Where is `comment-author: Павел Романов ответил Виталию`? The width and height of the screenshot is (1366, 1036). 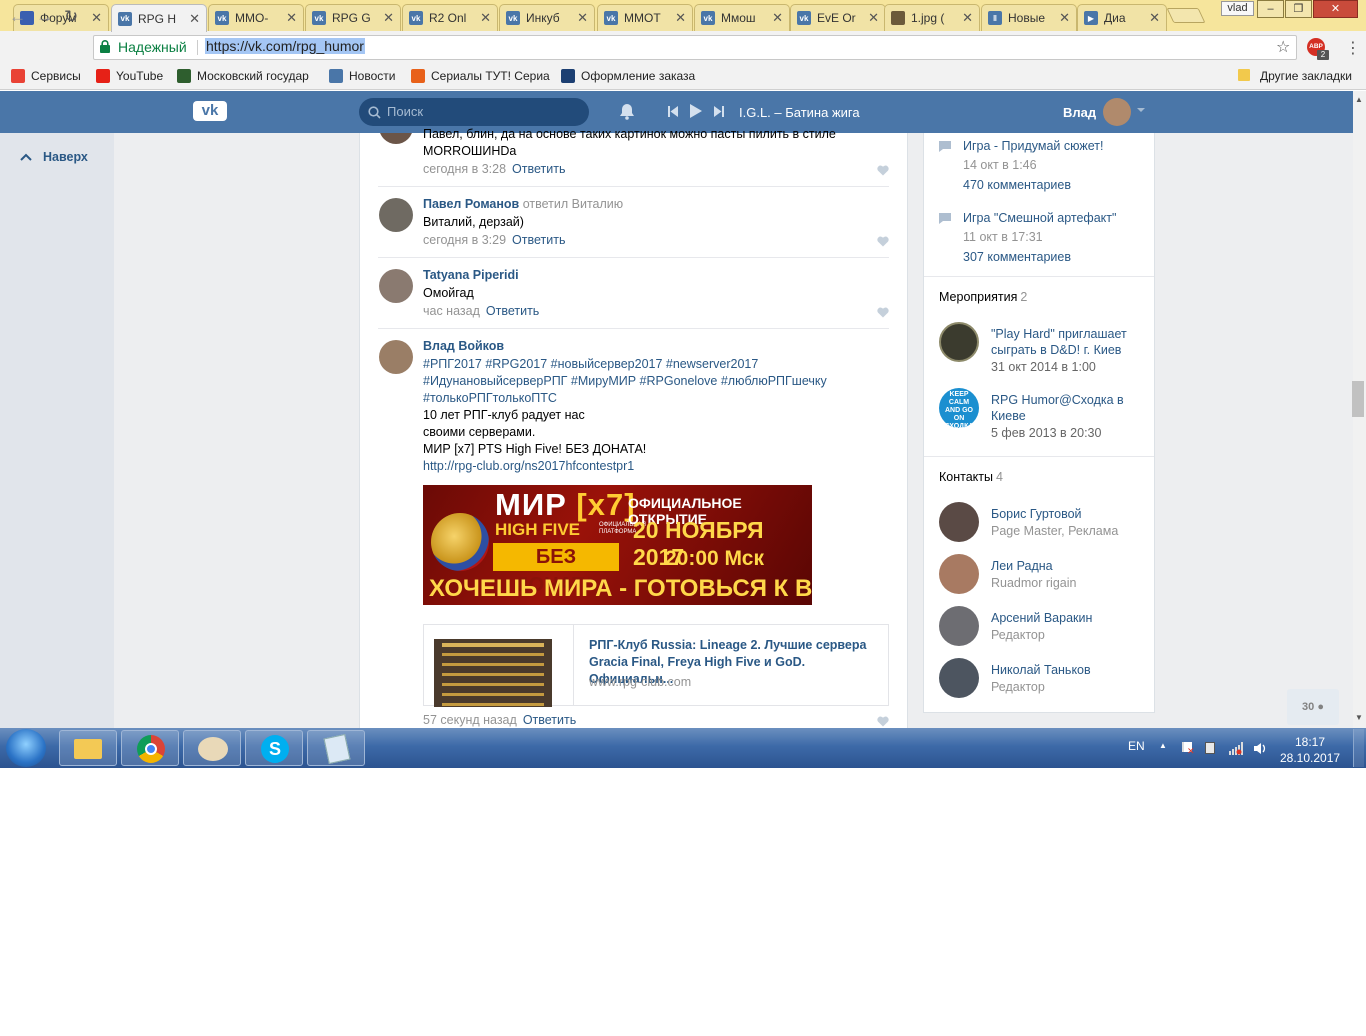 comment-author: Павел Романов ответил Виталию is located at coordinates (523, 204).